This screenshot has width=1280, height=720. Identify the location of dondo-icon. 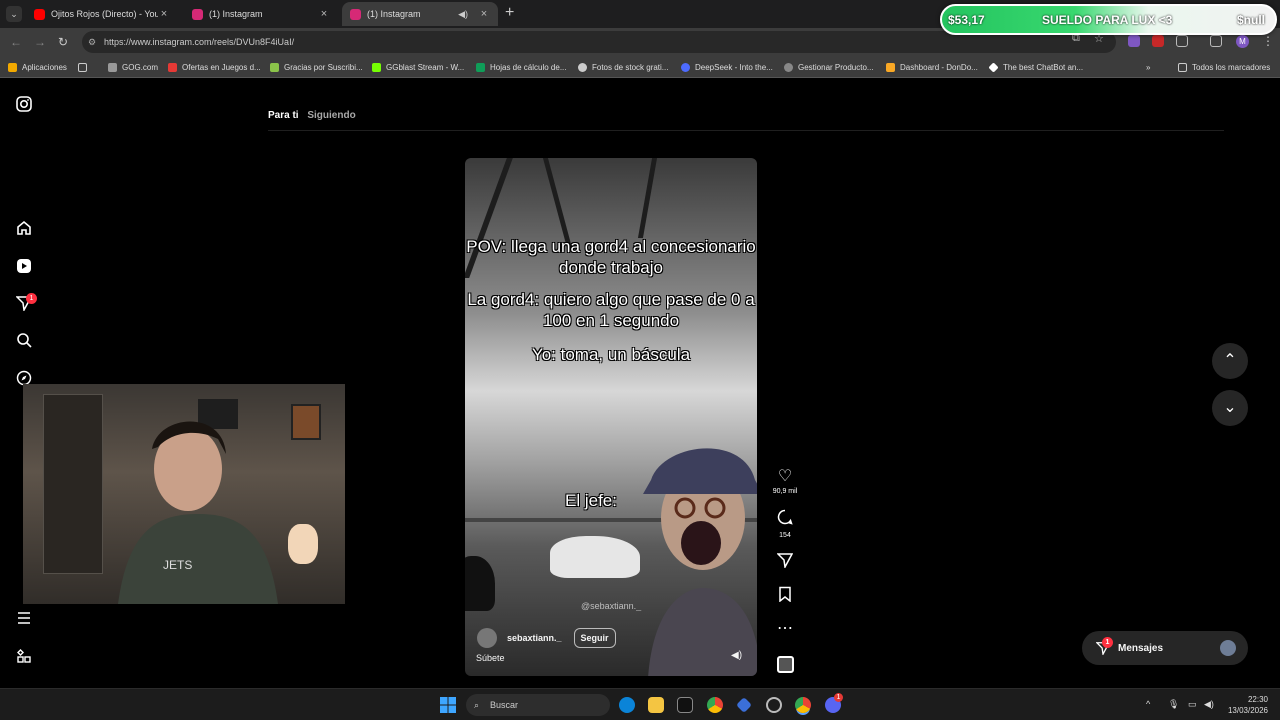
(890, 67).